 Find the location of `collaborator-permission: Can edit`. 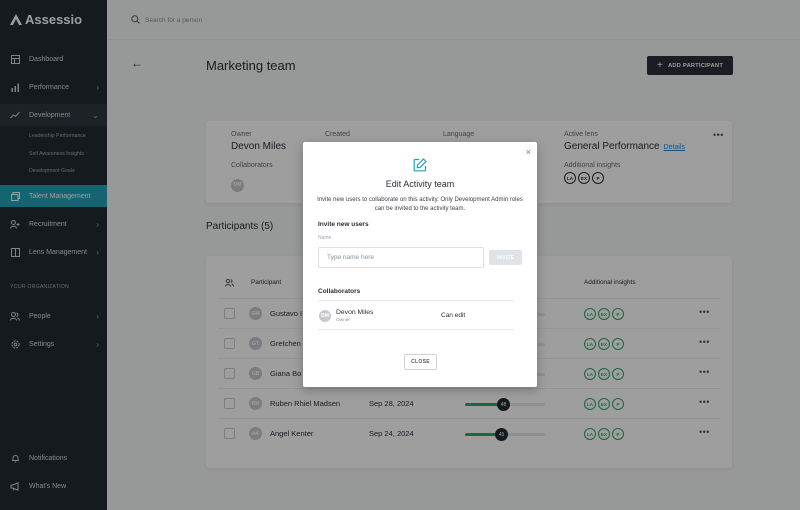

collaborator-permission: Can edit is located at coordinates (453, 315).